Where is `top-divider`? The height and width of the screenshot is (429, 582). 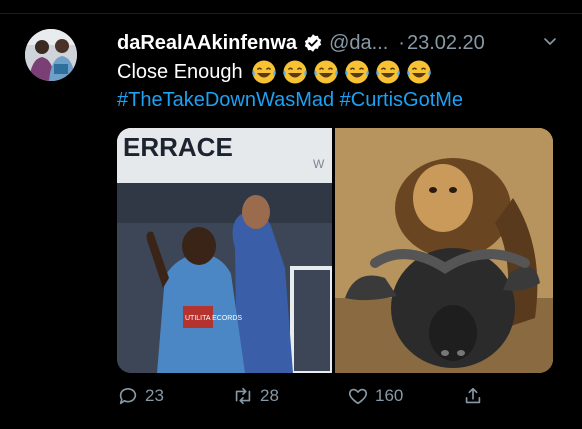 top-divider is located at coordinates (291, 13).